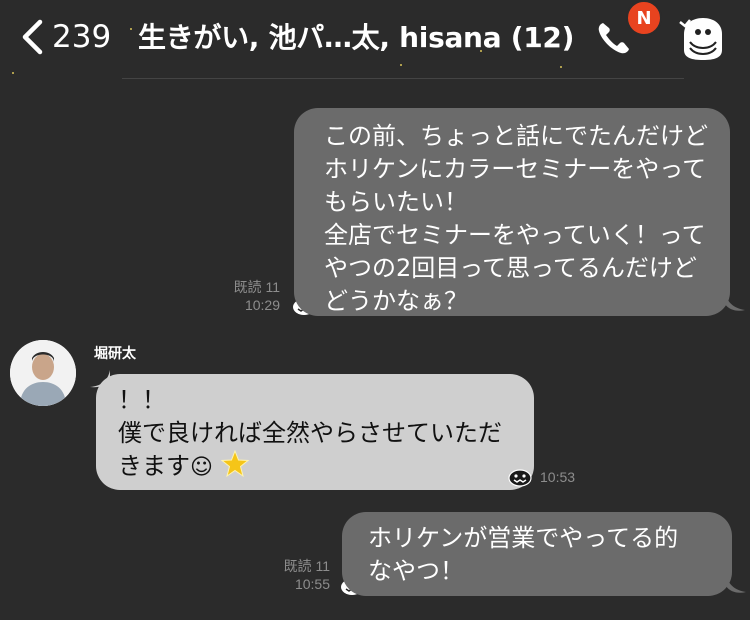  I want to click on message-line: やつの2回目って思ってるんだけど, so click(510, 268).